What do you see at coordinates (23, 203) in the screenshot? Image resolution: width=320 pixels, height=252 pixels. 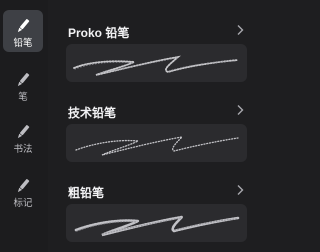 I see `category-label: 标记` at bounding box center [23, 203].